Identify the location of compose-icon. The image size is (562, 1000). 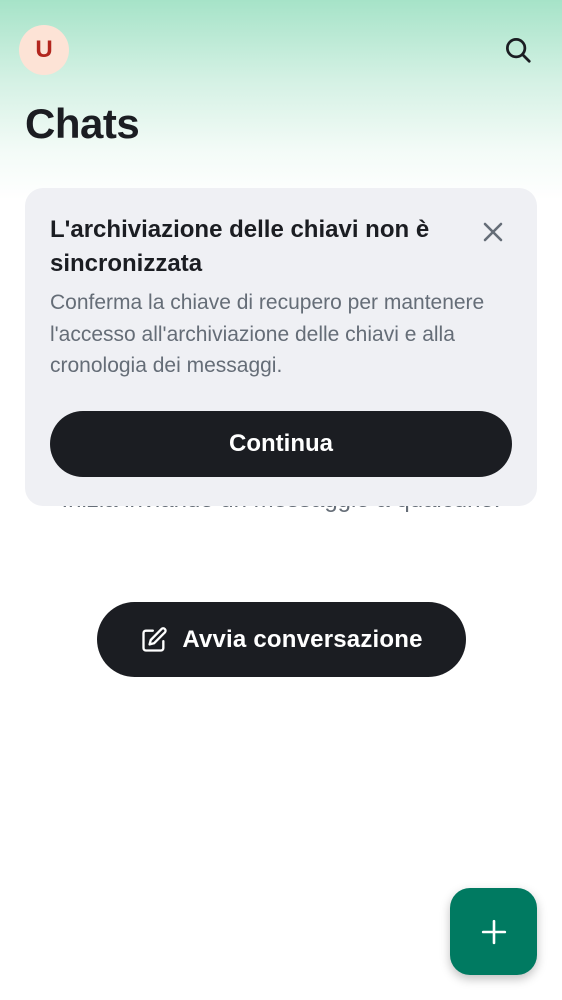
(154, 640).